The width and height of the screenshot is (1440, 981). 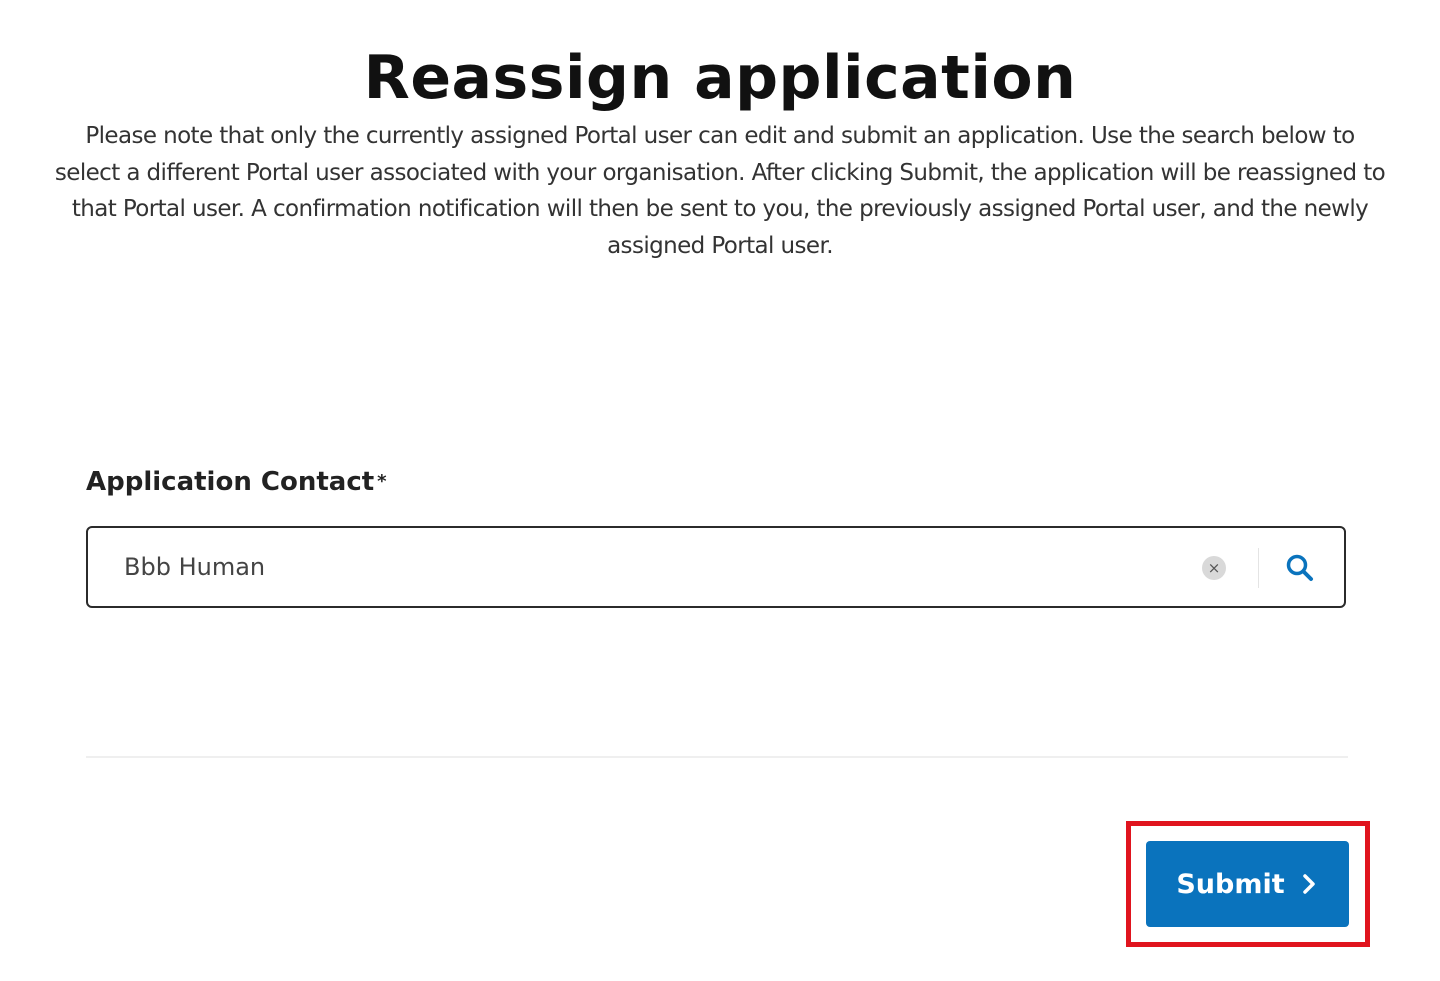 I want to click on required-marker: *, so click(x=382, y=481).